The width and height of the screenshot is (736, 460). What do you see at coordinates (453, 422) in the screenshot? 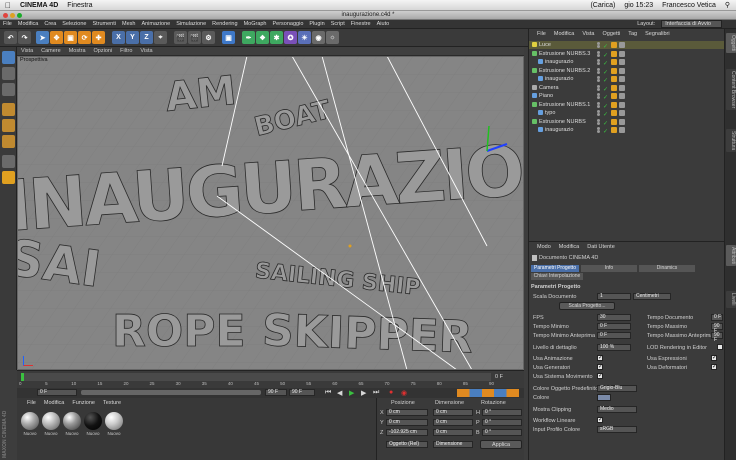
I see `dim-y-field: 0 cm` at bounding box center [453, 422].